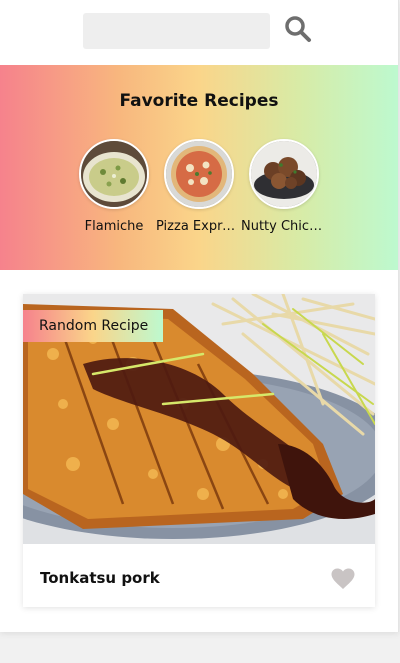  I want to click on favorites-title: Favorite Recipes, so click(199, 101).